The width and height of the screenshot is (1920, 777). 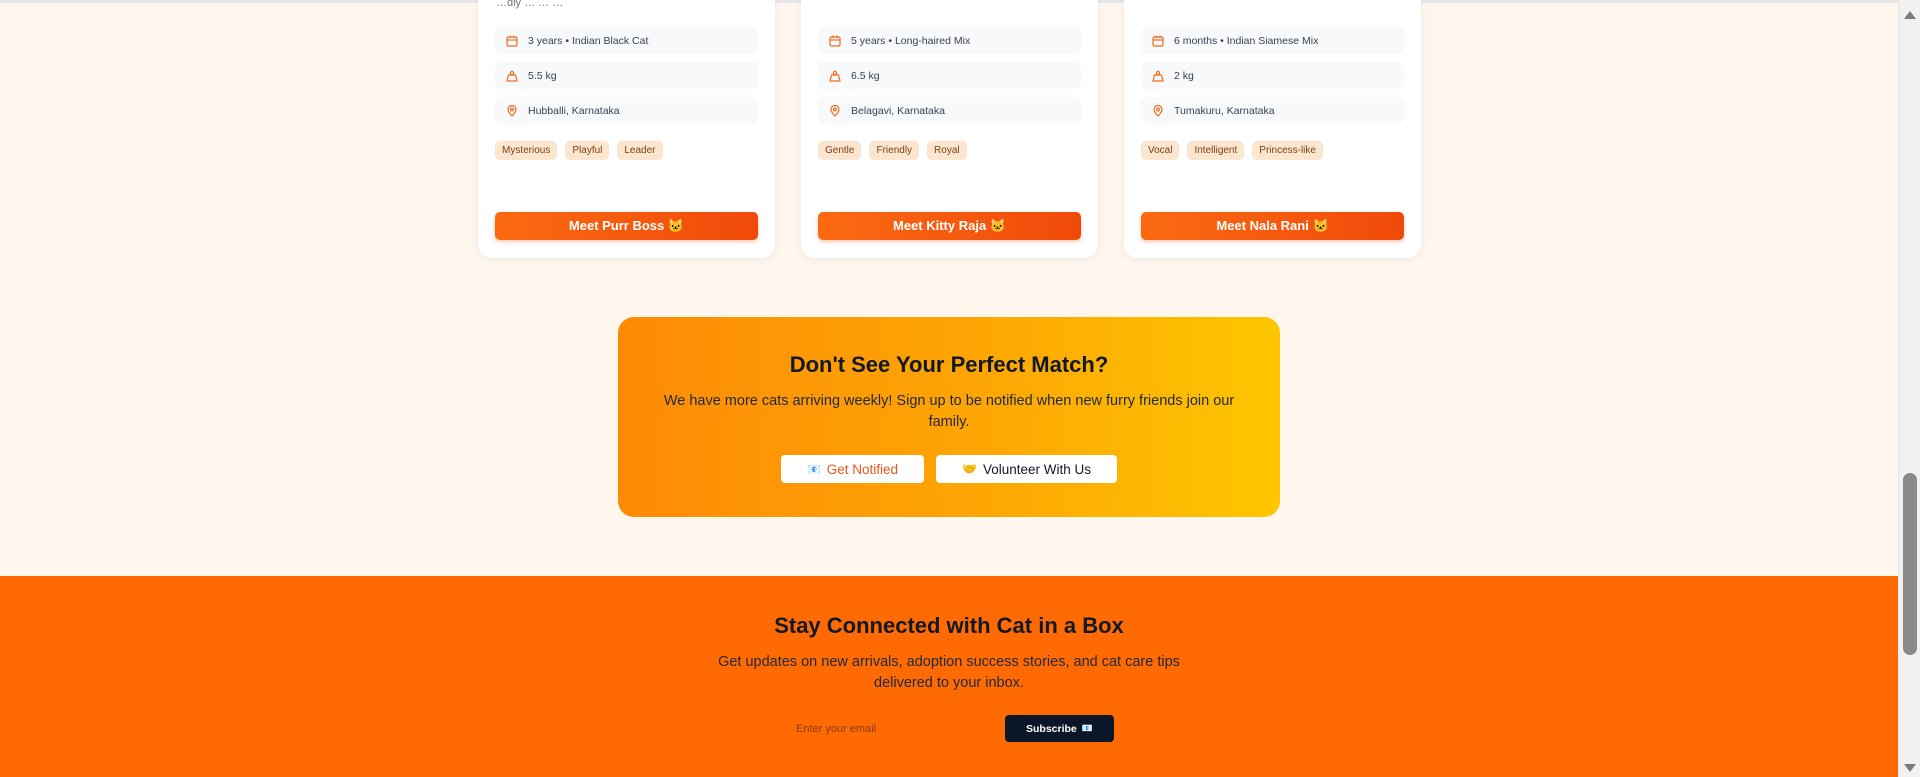 What do you see at coordinates (626, 226) in the screenshot?
I see `meet-cat-button: Meet Purr Boss 🐱` at bounding box center [626, 226].